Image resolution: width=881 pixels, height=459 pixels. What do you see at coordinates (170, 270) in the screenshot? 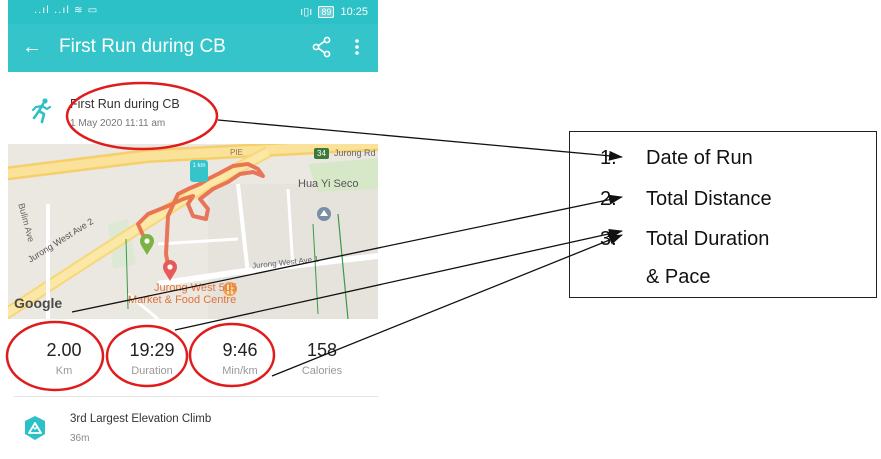
I see `end-pin-icon` at bounding box center [170, 270].